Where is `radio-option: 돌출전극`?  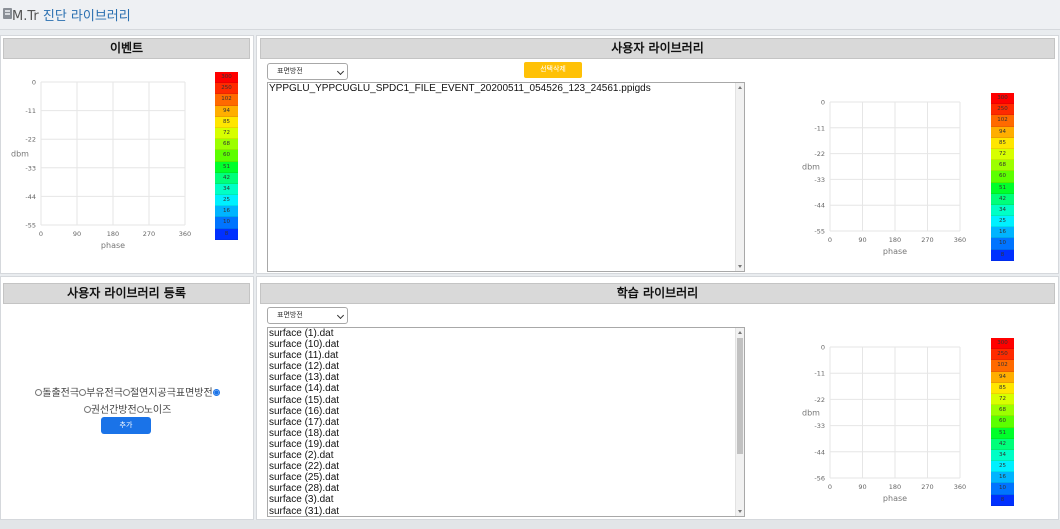 radio-option: 돌출전극 is located at coordinates (57, 393).